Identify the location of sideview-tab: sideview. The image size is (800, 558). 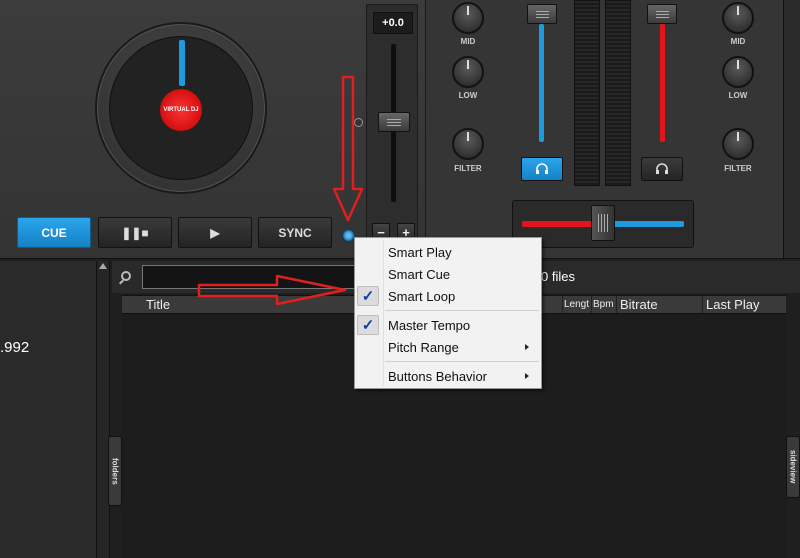
(793, 467).